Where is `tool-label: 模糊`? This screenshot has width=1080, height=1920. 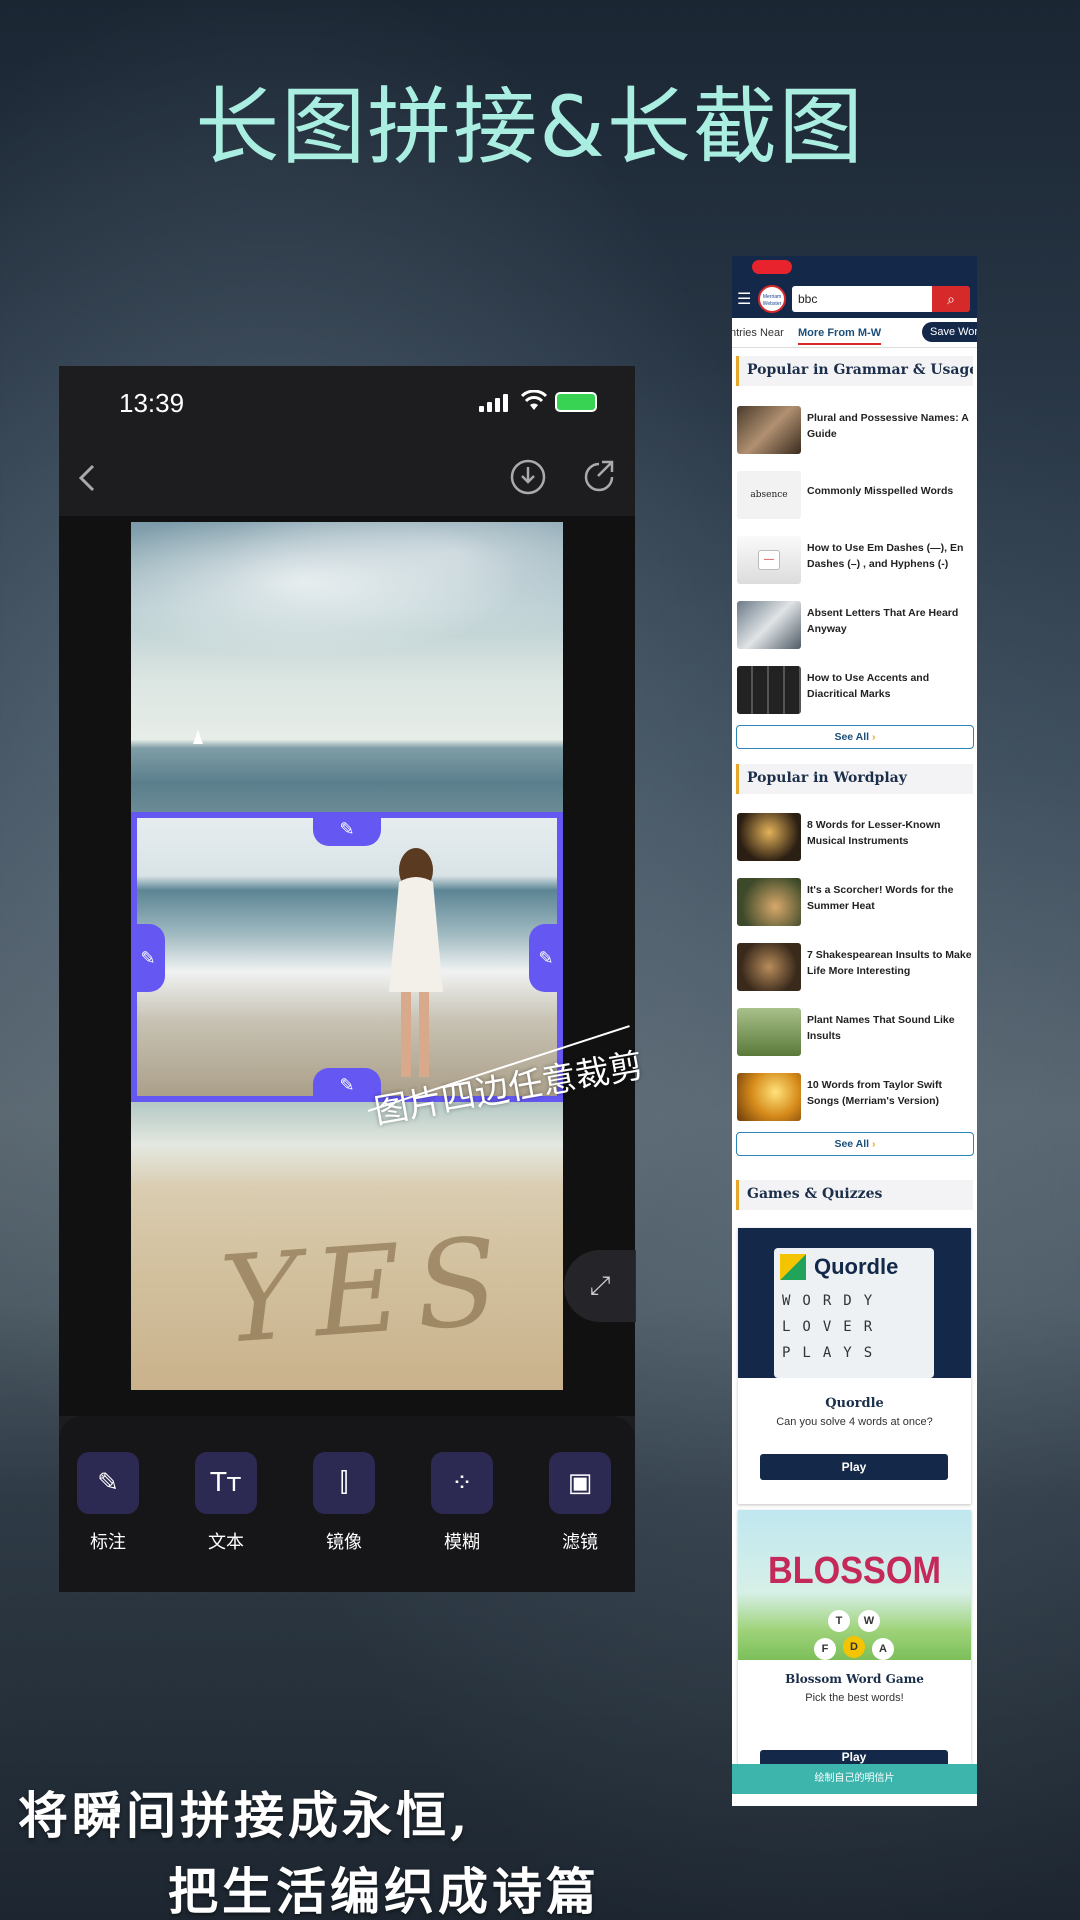
tool-label: 模糊 is located at coordinates (462, 1542).